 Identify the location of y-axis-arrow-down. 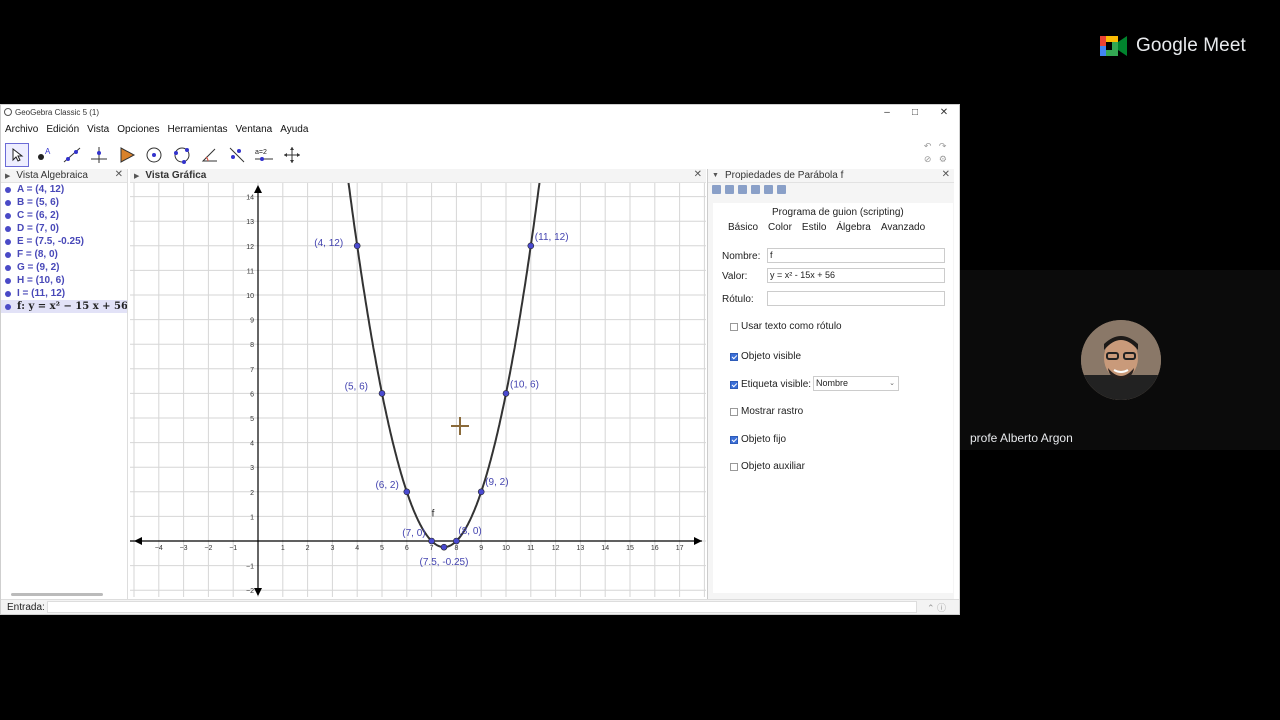
(258, 592).